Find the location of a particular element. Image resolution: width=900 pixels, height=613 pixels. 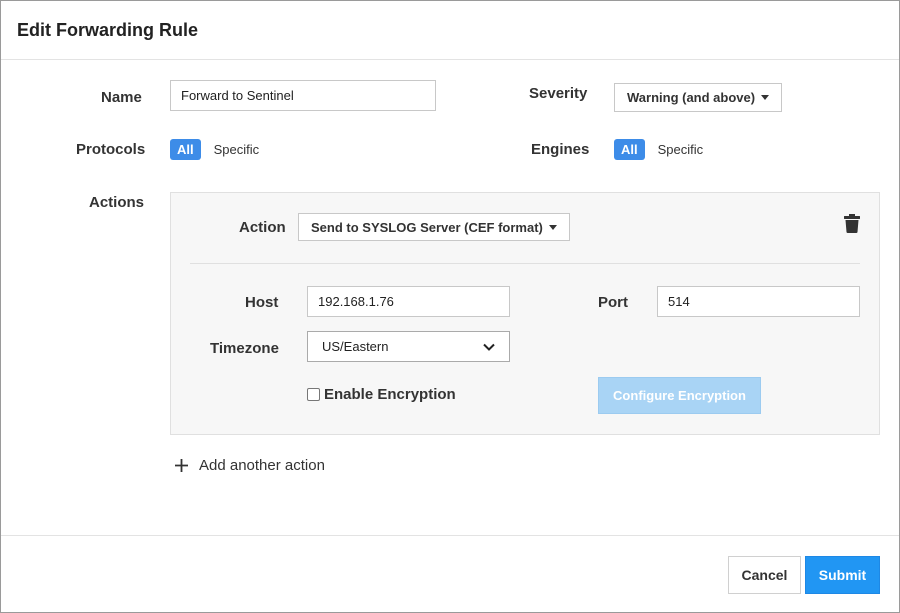

add-another-action-label: Add another action is located at coordinates (262, 465).